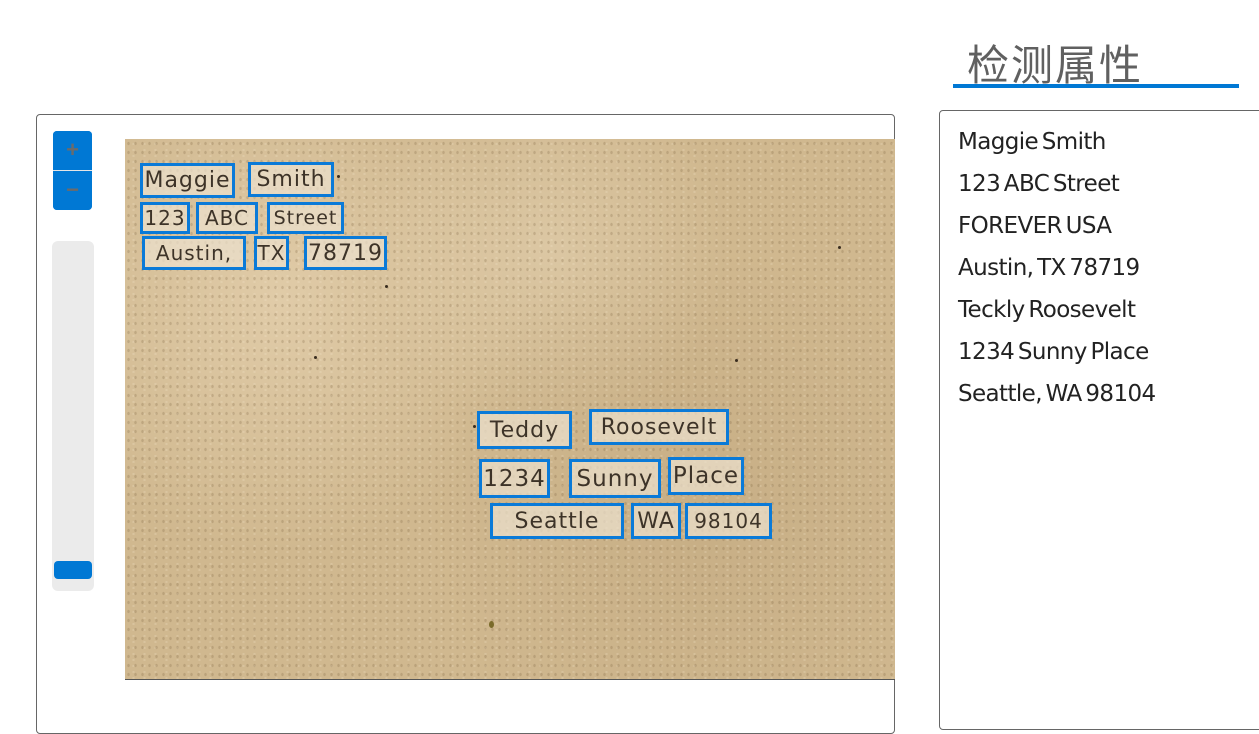 Image resolution: width=1259 pixels, height=734 pixels. Describe the element at coordinates (187, 180) in the screenshot. I see `detected-word-box: Maggie` at that location.